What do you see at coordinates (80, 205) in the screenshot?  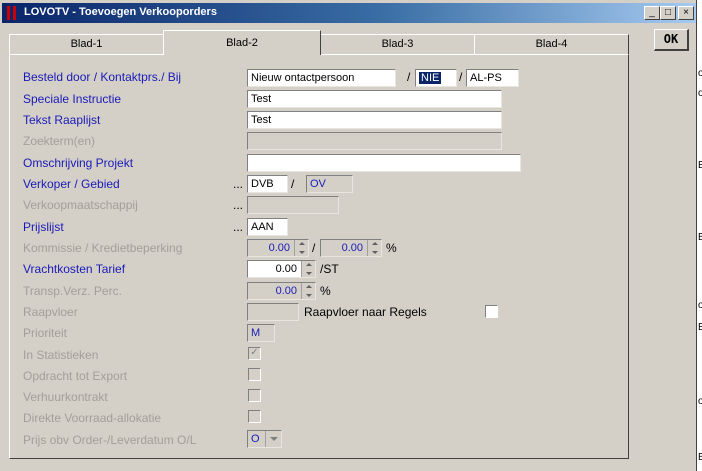 I see `verkoopmaatschappij-label: Verkoopmaatschappij` at bounding box center [80, 205].